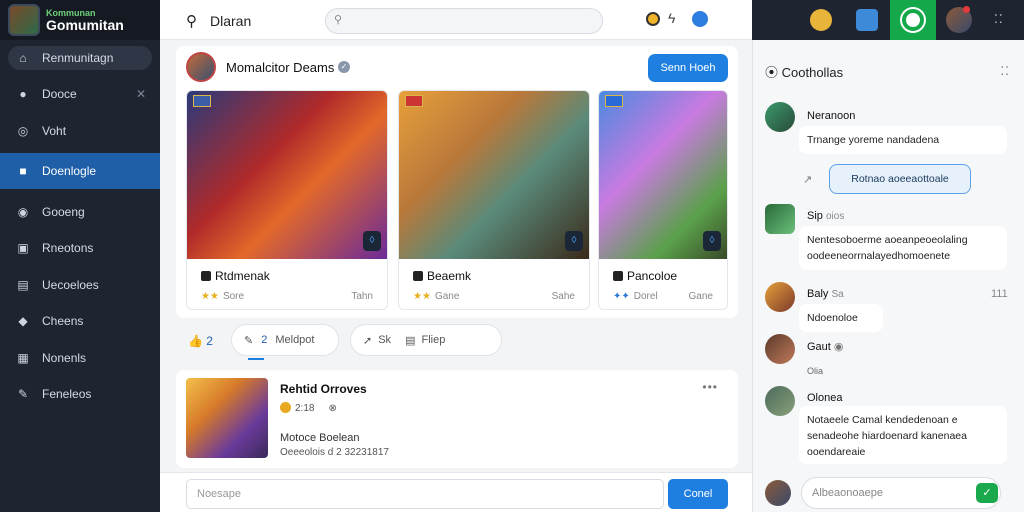  I want to click on friends-icon, so click(867, 20).